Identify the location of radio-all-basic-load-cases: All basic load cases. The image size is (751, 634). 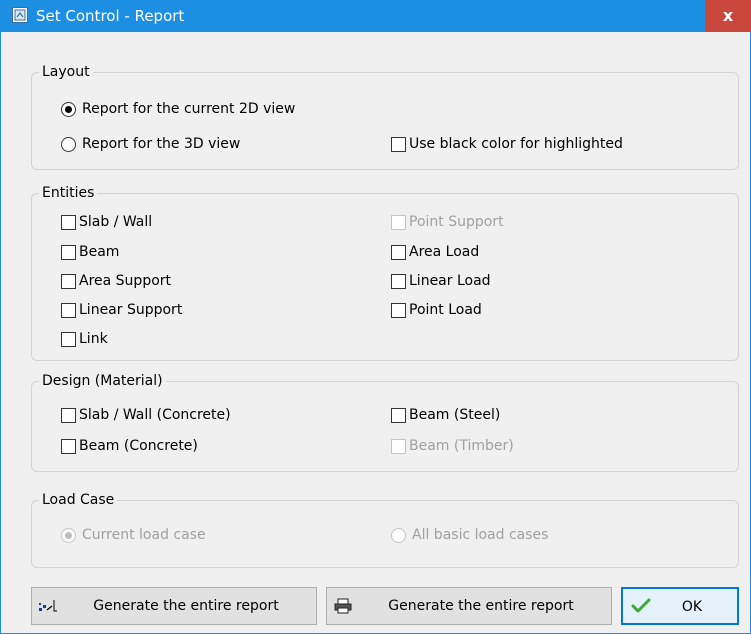
(469, 535).